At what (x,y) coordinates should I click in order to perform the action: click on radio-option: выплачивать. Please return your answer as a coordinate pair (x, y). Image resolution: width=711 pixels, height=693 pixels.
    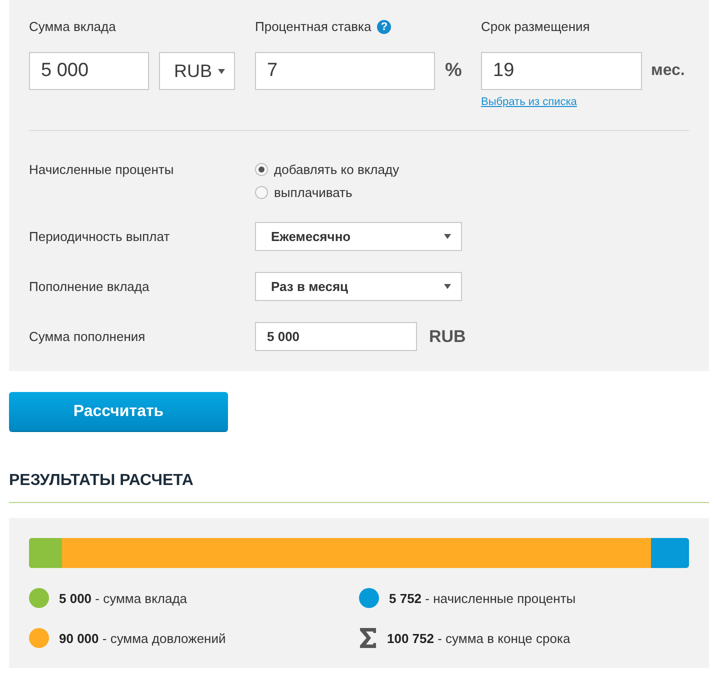
    Looking at the image, I should click on (303, 192).